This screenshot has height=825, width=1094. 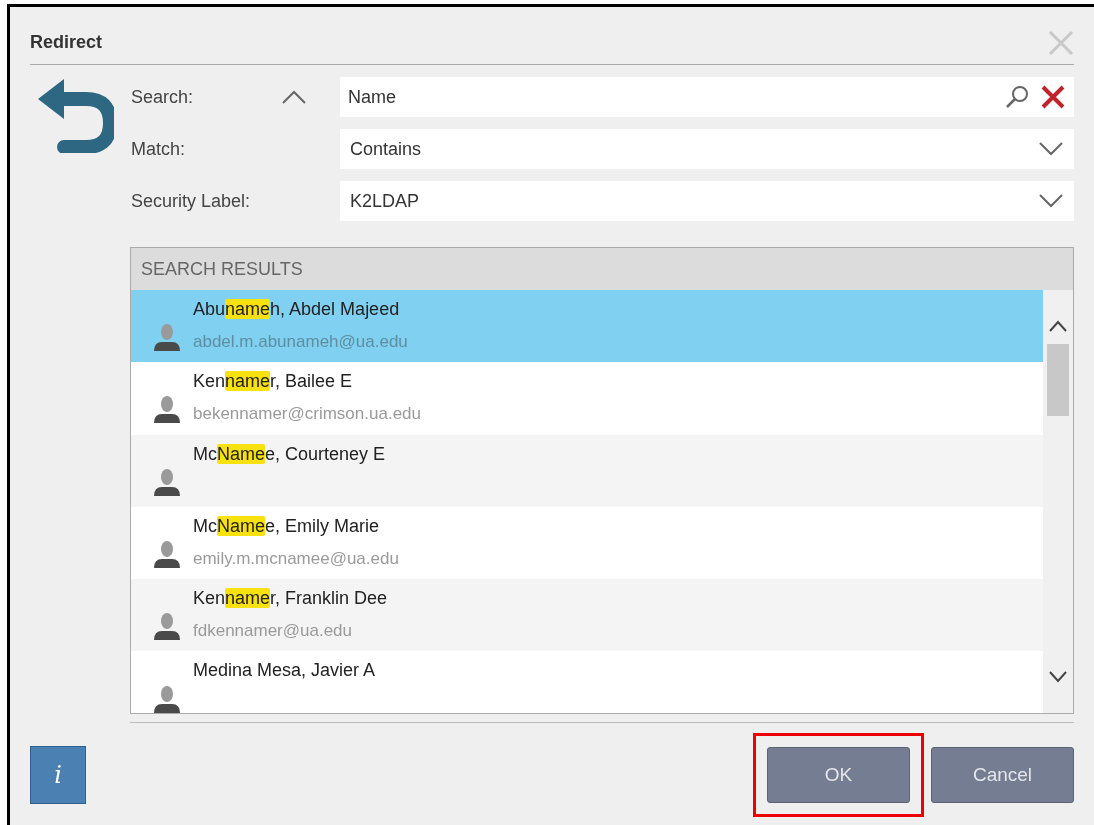 What do you see at coordinates (1017, 97) in the screenshot?
I see `search-icon` at bounding box center [1017, 97].